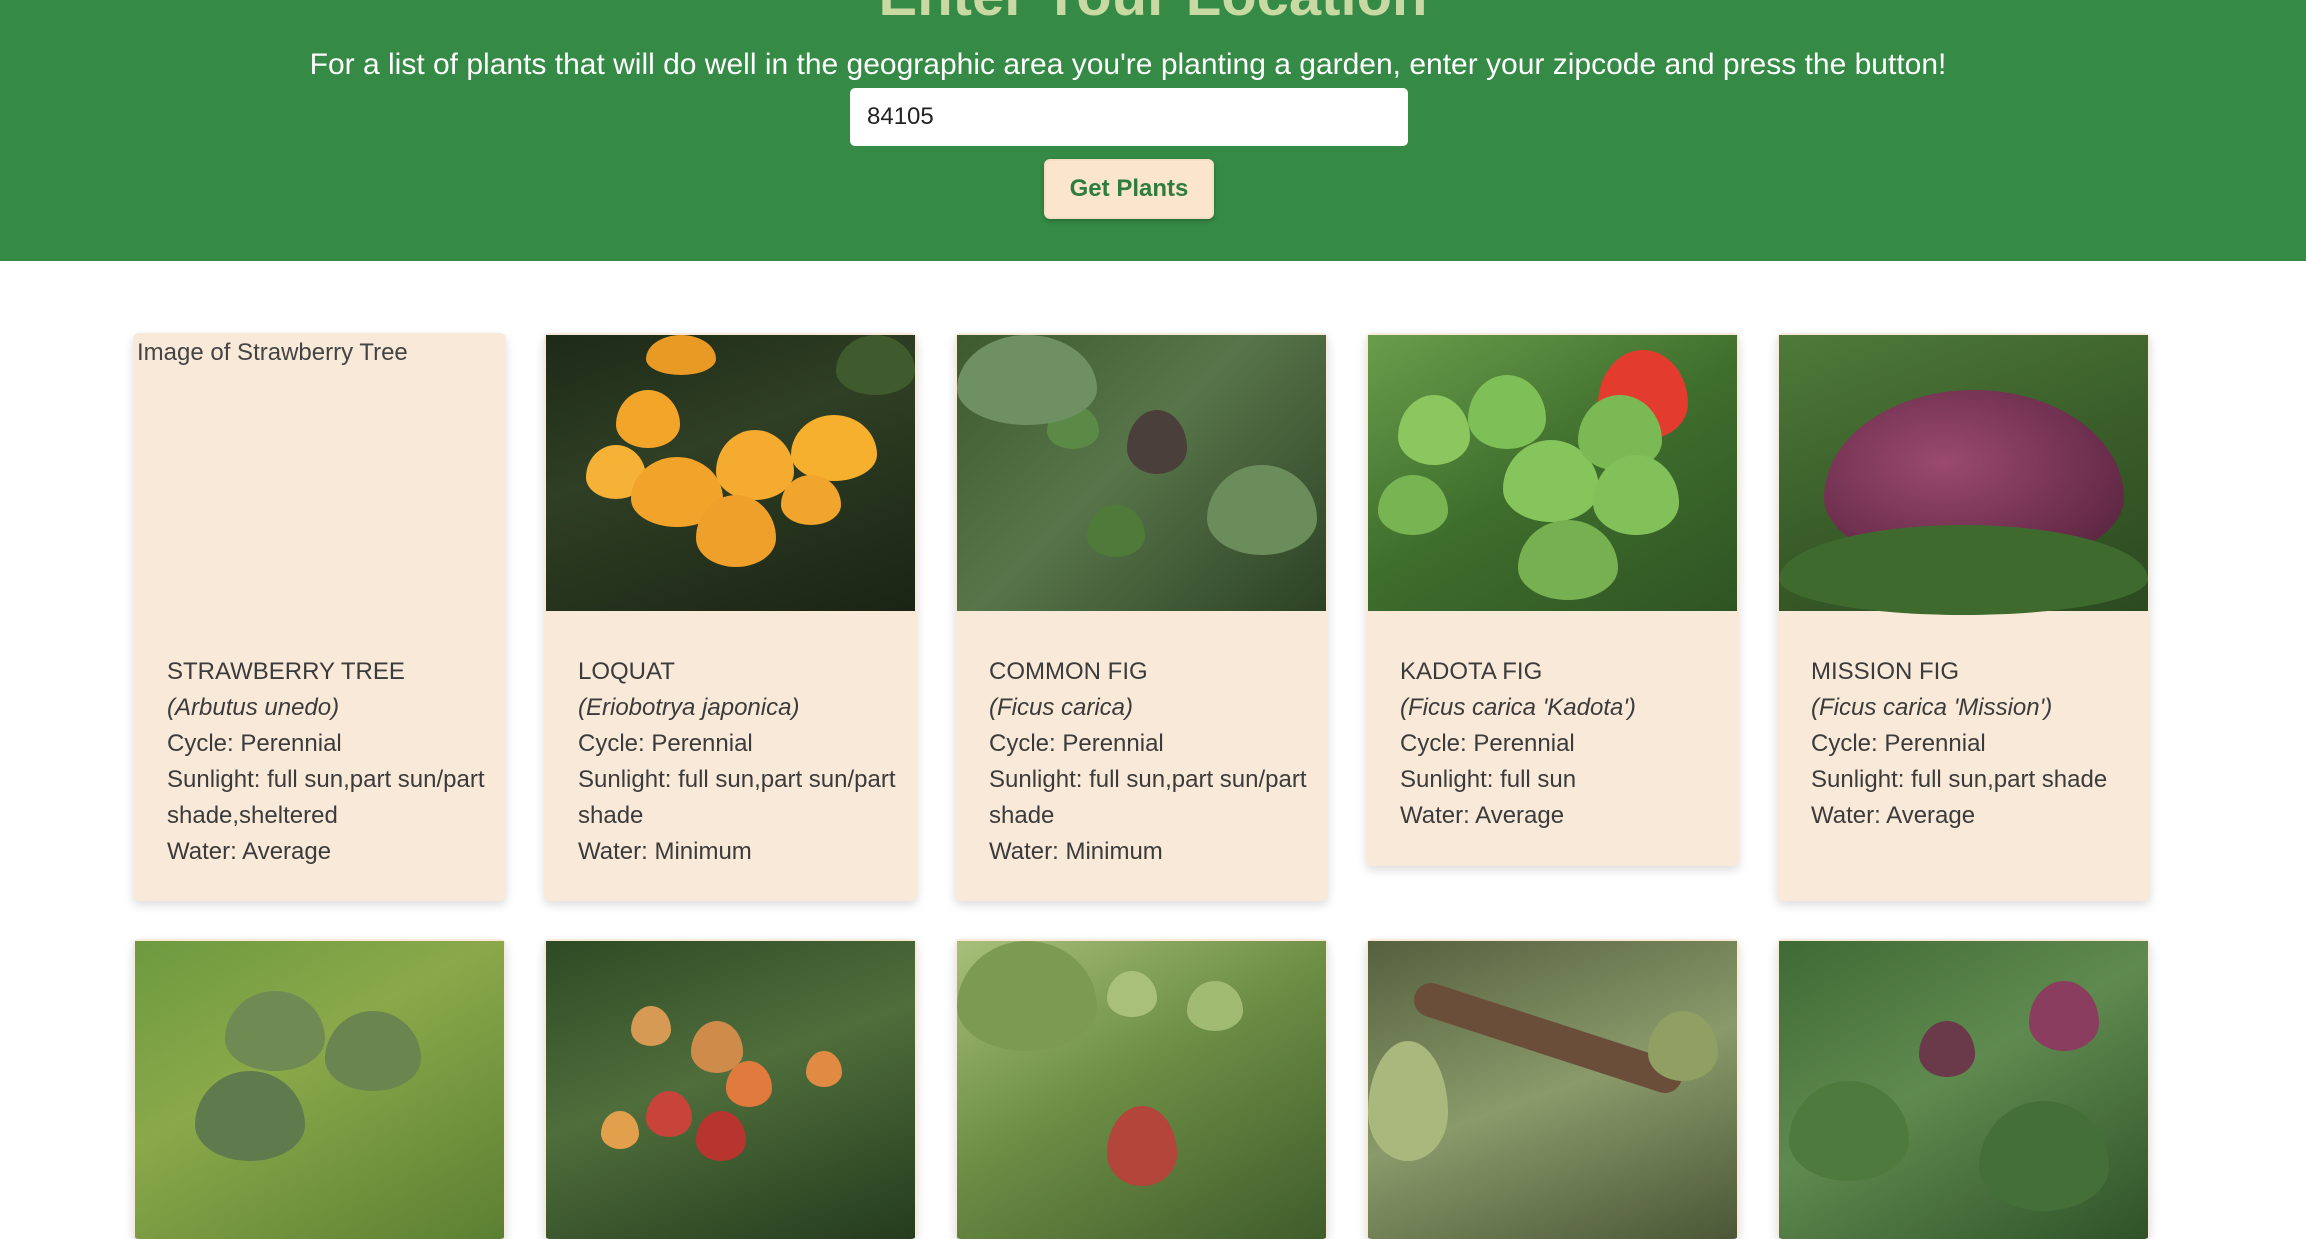 The height and width of the screenshot is (1239, 2306). What do you see at coordinates (1488, 779) in the screenshot?
I see `plant-sunlight: Sunlight: full sun` at bounding box center [1488, 779].